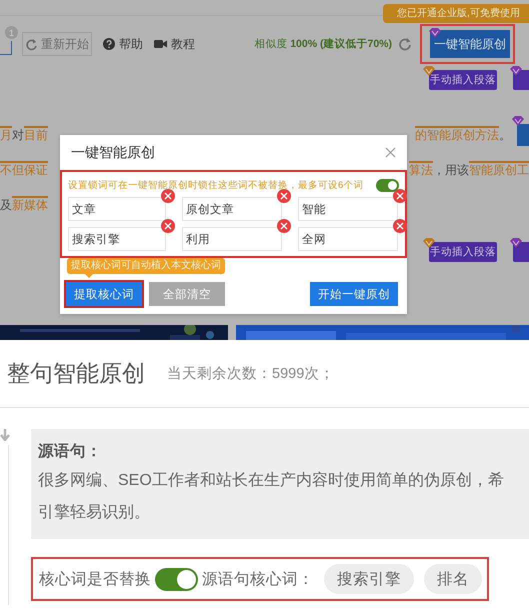 This screenshot has width=529, height=613. Describe the element at coordinates (250, 374) in the screenshot. I see `remaining-count: 当天剩余次数：5999次；` at that location.